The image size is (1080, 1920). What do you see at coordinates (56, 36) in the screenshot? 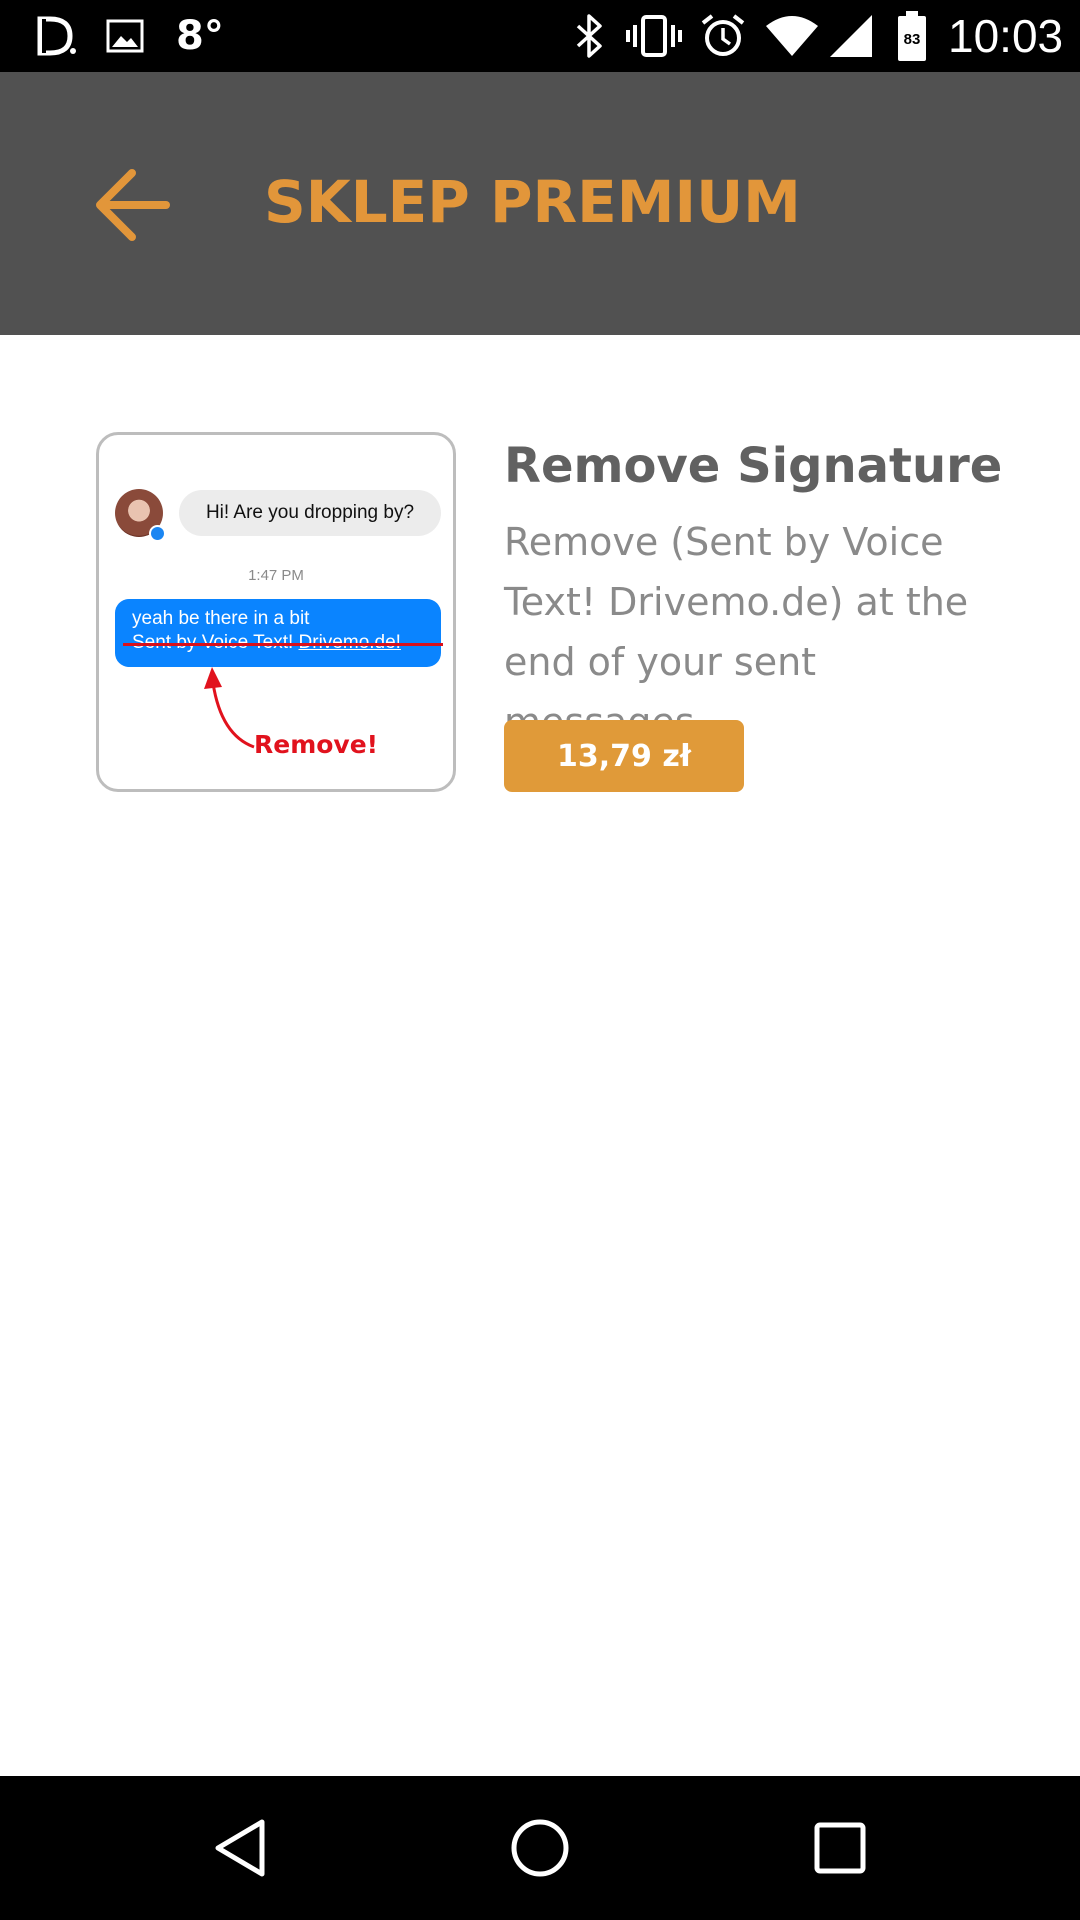
I see `d-app-icon` at bounding box center [56, 36].